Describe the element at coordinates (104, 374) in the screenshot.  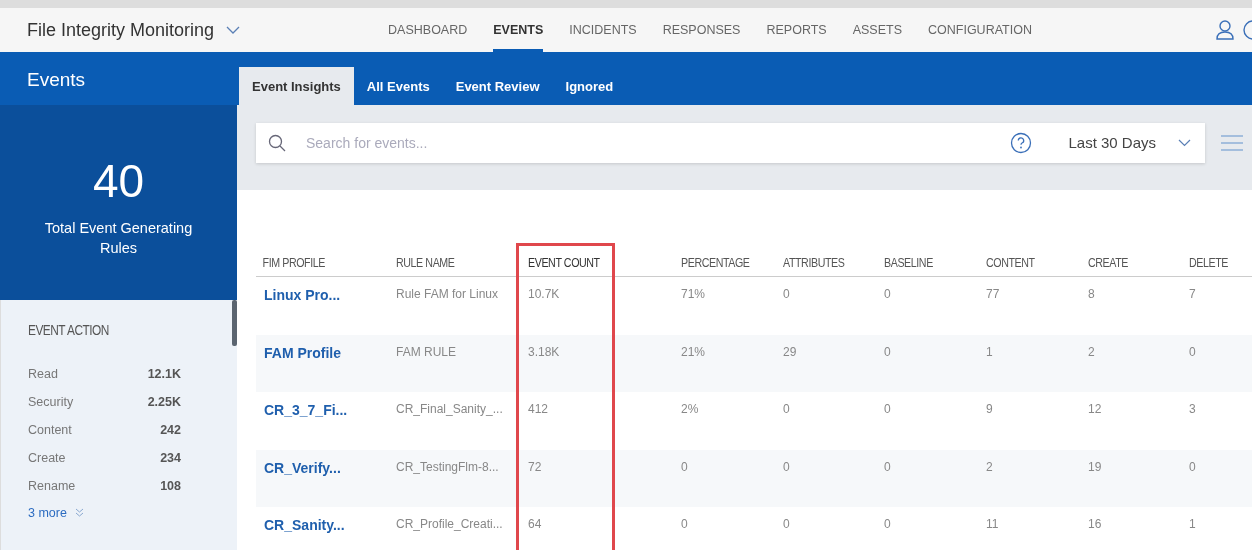
I see `filter-item: Read 12.1K` at that location.